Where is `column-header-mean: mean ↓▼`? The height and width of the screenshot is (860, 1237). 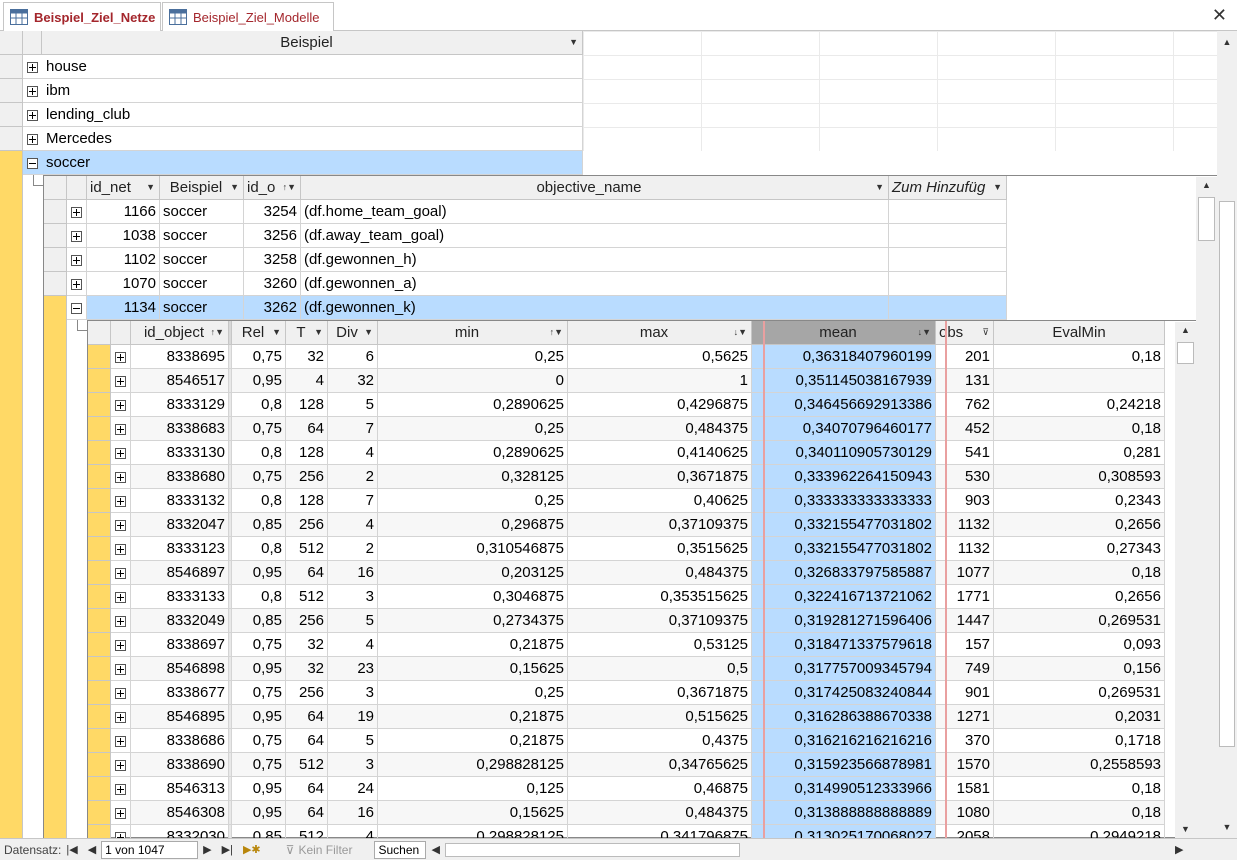
column-header-mean: mean ↓▼ is located at coordinates (844, 333).